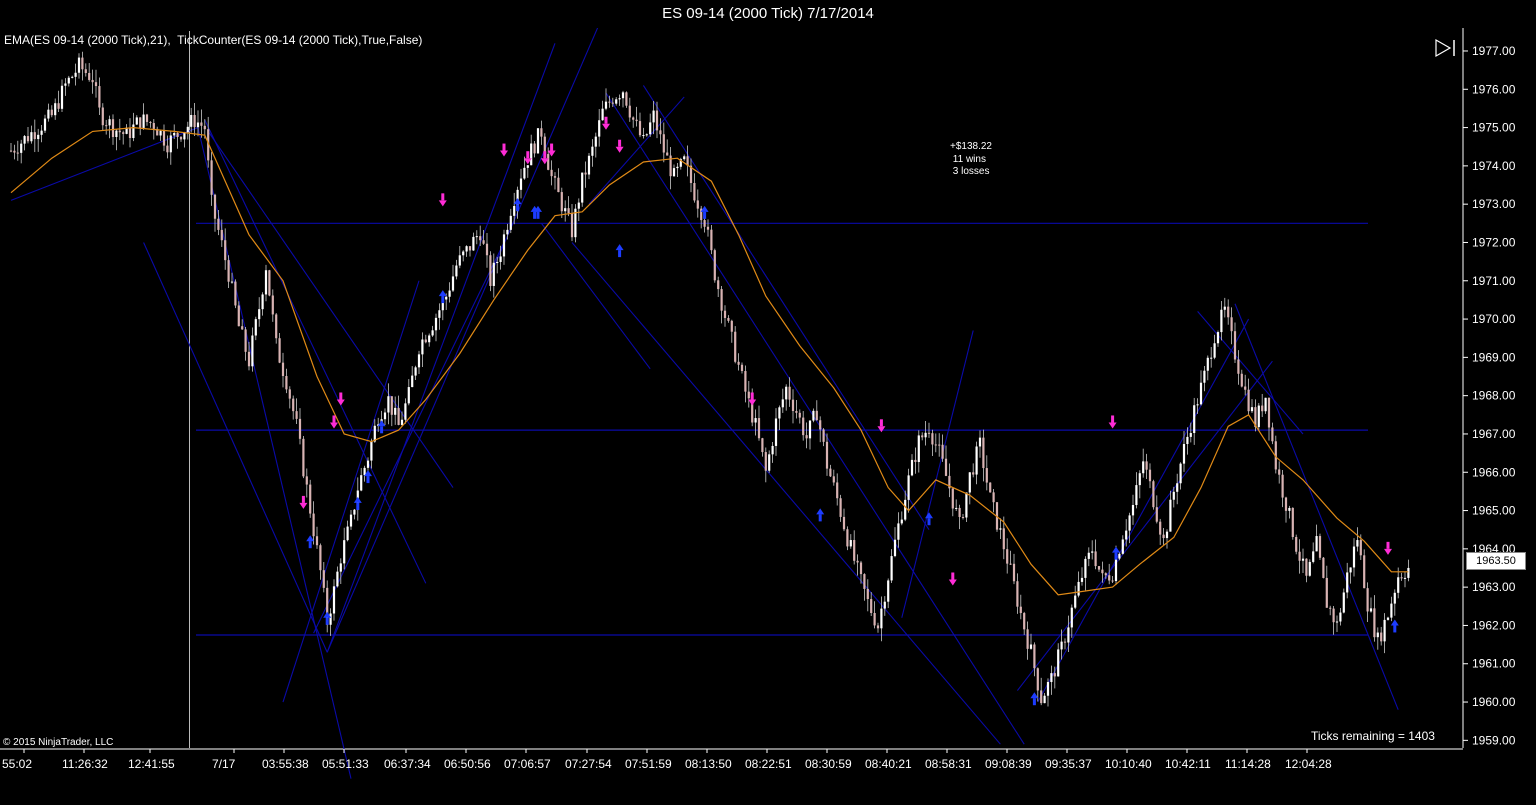 The height and width of the screenshot is (805, 1536). I want to click on sell-arrow-head, so click(1112, 425).